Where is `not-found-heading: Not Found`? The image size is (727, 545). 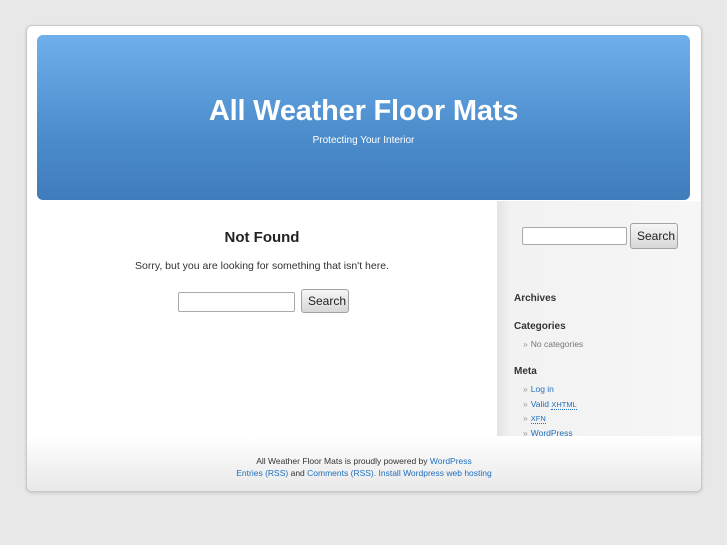
not-found-heading: Not Found is located at coordinates (262, 237).